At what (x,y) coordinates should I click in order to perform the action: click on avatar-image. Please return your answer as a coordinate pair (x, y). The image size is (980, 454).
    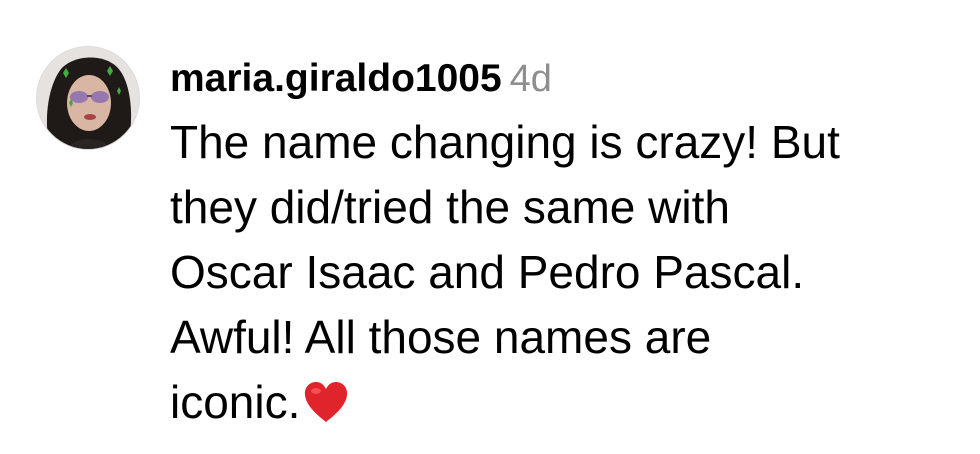
    Looking at the image, I should click on (88, 98).